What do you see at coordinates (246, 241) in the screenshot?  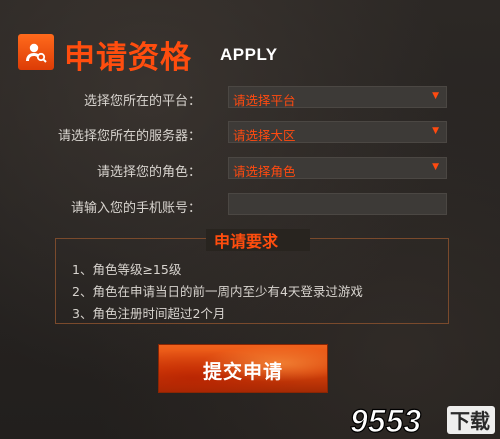 I see `requirements-title: 申请要求` at bounding box center [246, 241].